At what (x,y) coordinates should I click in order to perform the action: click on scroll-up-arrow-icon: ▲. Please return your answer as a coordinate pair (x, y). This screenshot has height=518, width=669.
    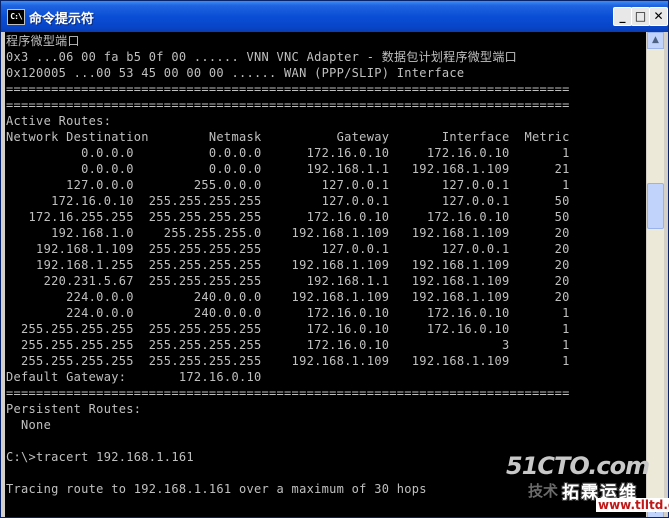
    Looking at the image, I should click on (655, 40).